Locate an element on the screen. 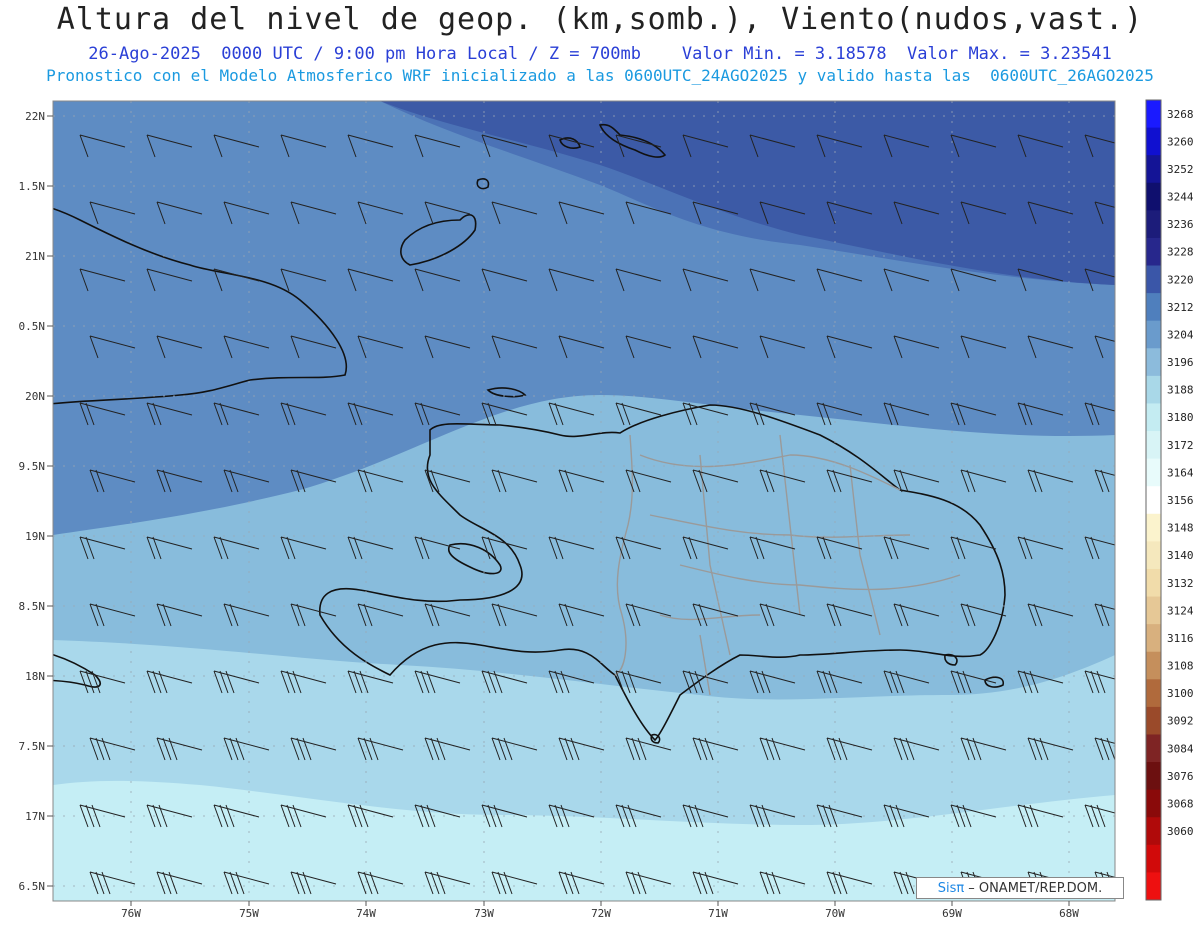  lon-label: 71W is located at coordinates (718, 913).